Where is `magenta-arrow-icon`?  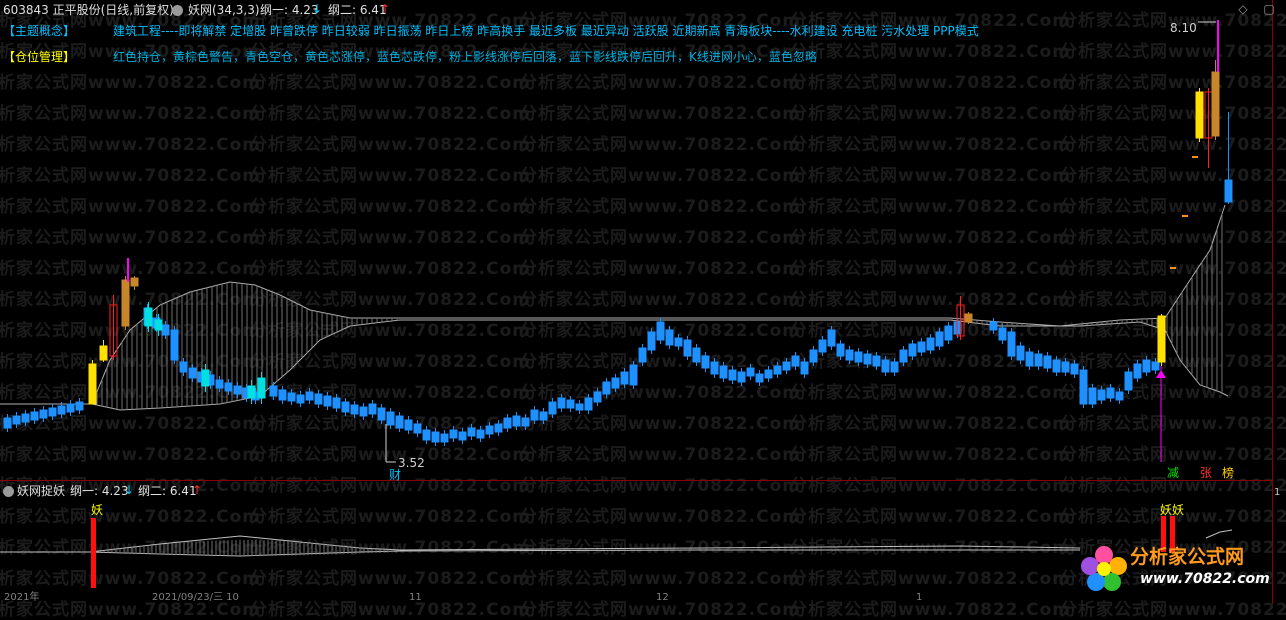
magenta-arrow-icon is located at coordinates (1161, 374).